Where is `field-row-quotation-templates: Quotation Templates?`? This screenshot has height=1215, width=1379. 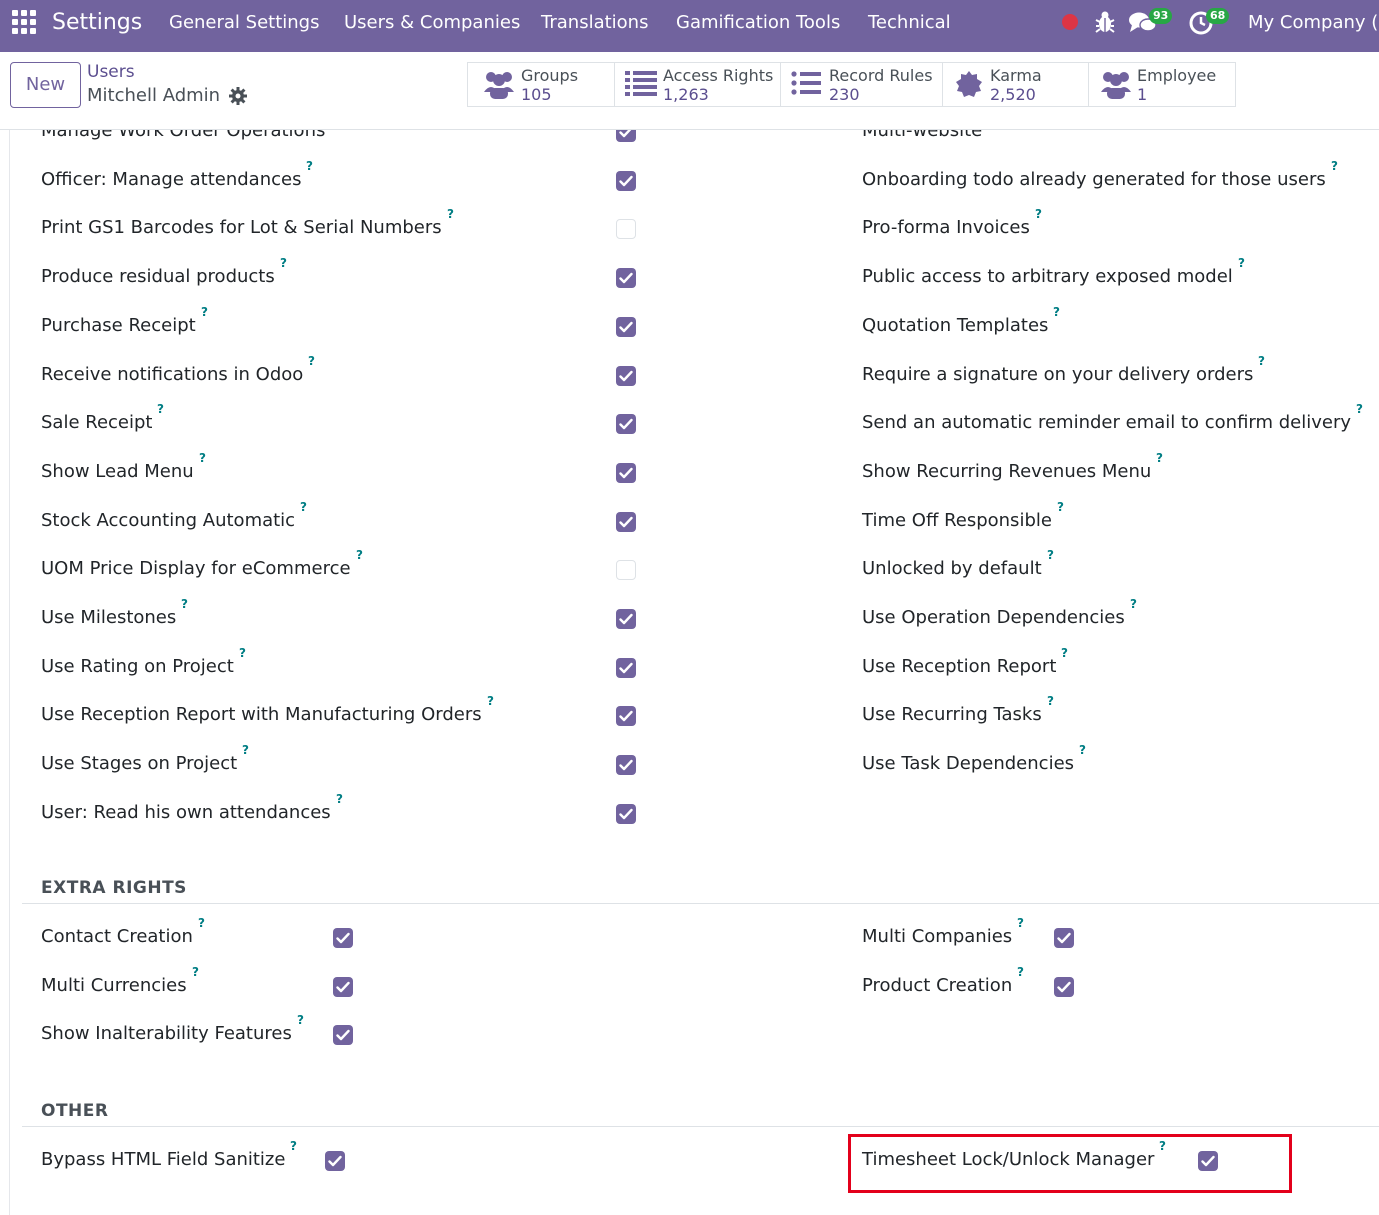 field-row-quotation-templates: Quotation Templates? is located at coordinates (689, 324).